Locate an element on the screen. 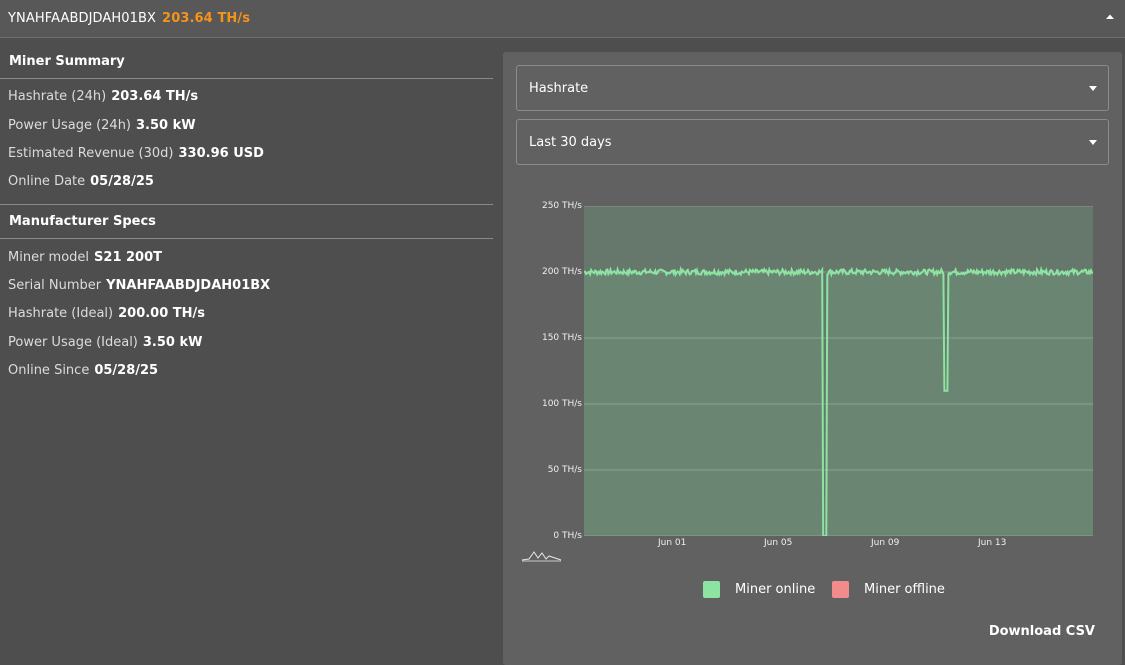 Image resolution: width=1125 pixels, height=665 pixels. header-title: YNAHFAABDJDAH01BX 203.64 TH/s is located at coordinates (129, 18).